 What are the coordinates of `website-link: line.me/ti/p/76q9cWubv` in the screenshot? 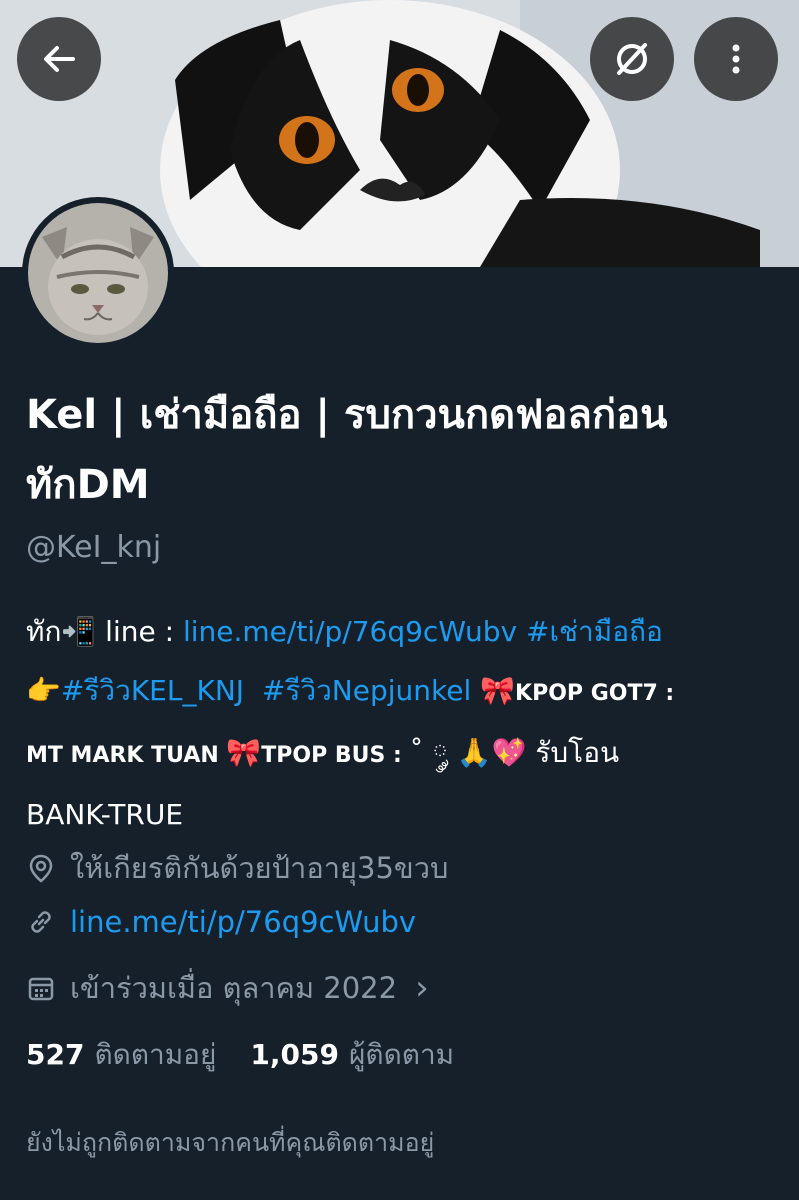 It's located at (243, 922).